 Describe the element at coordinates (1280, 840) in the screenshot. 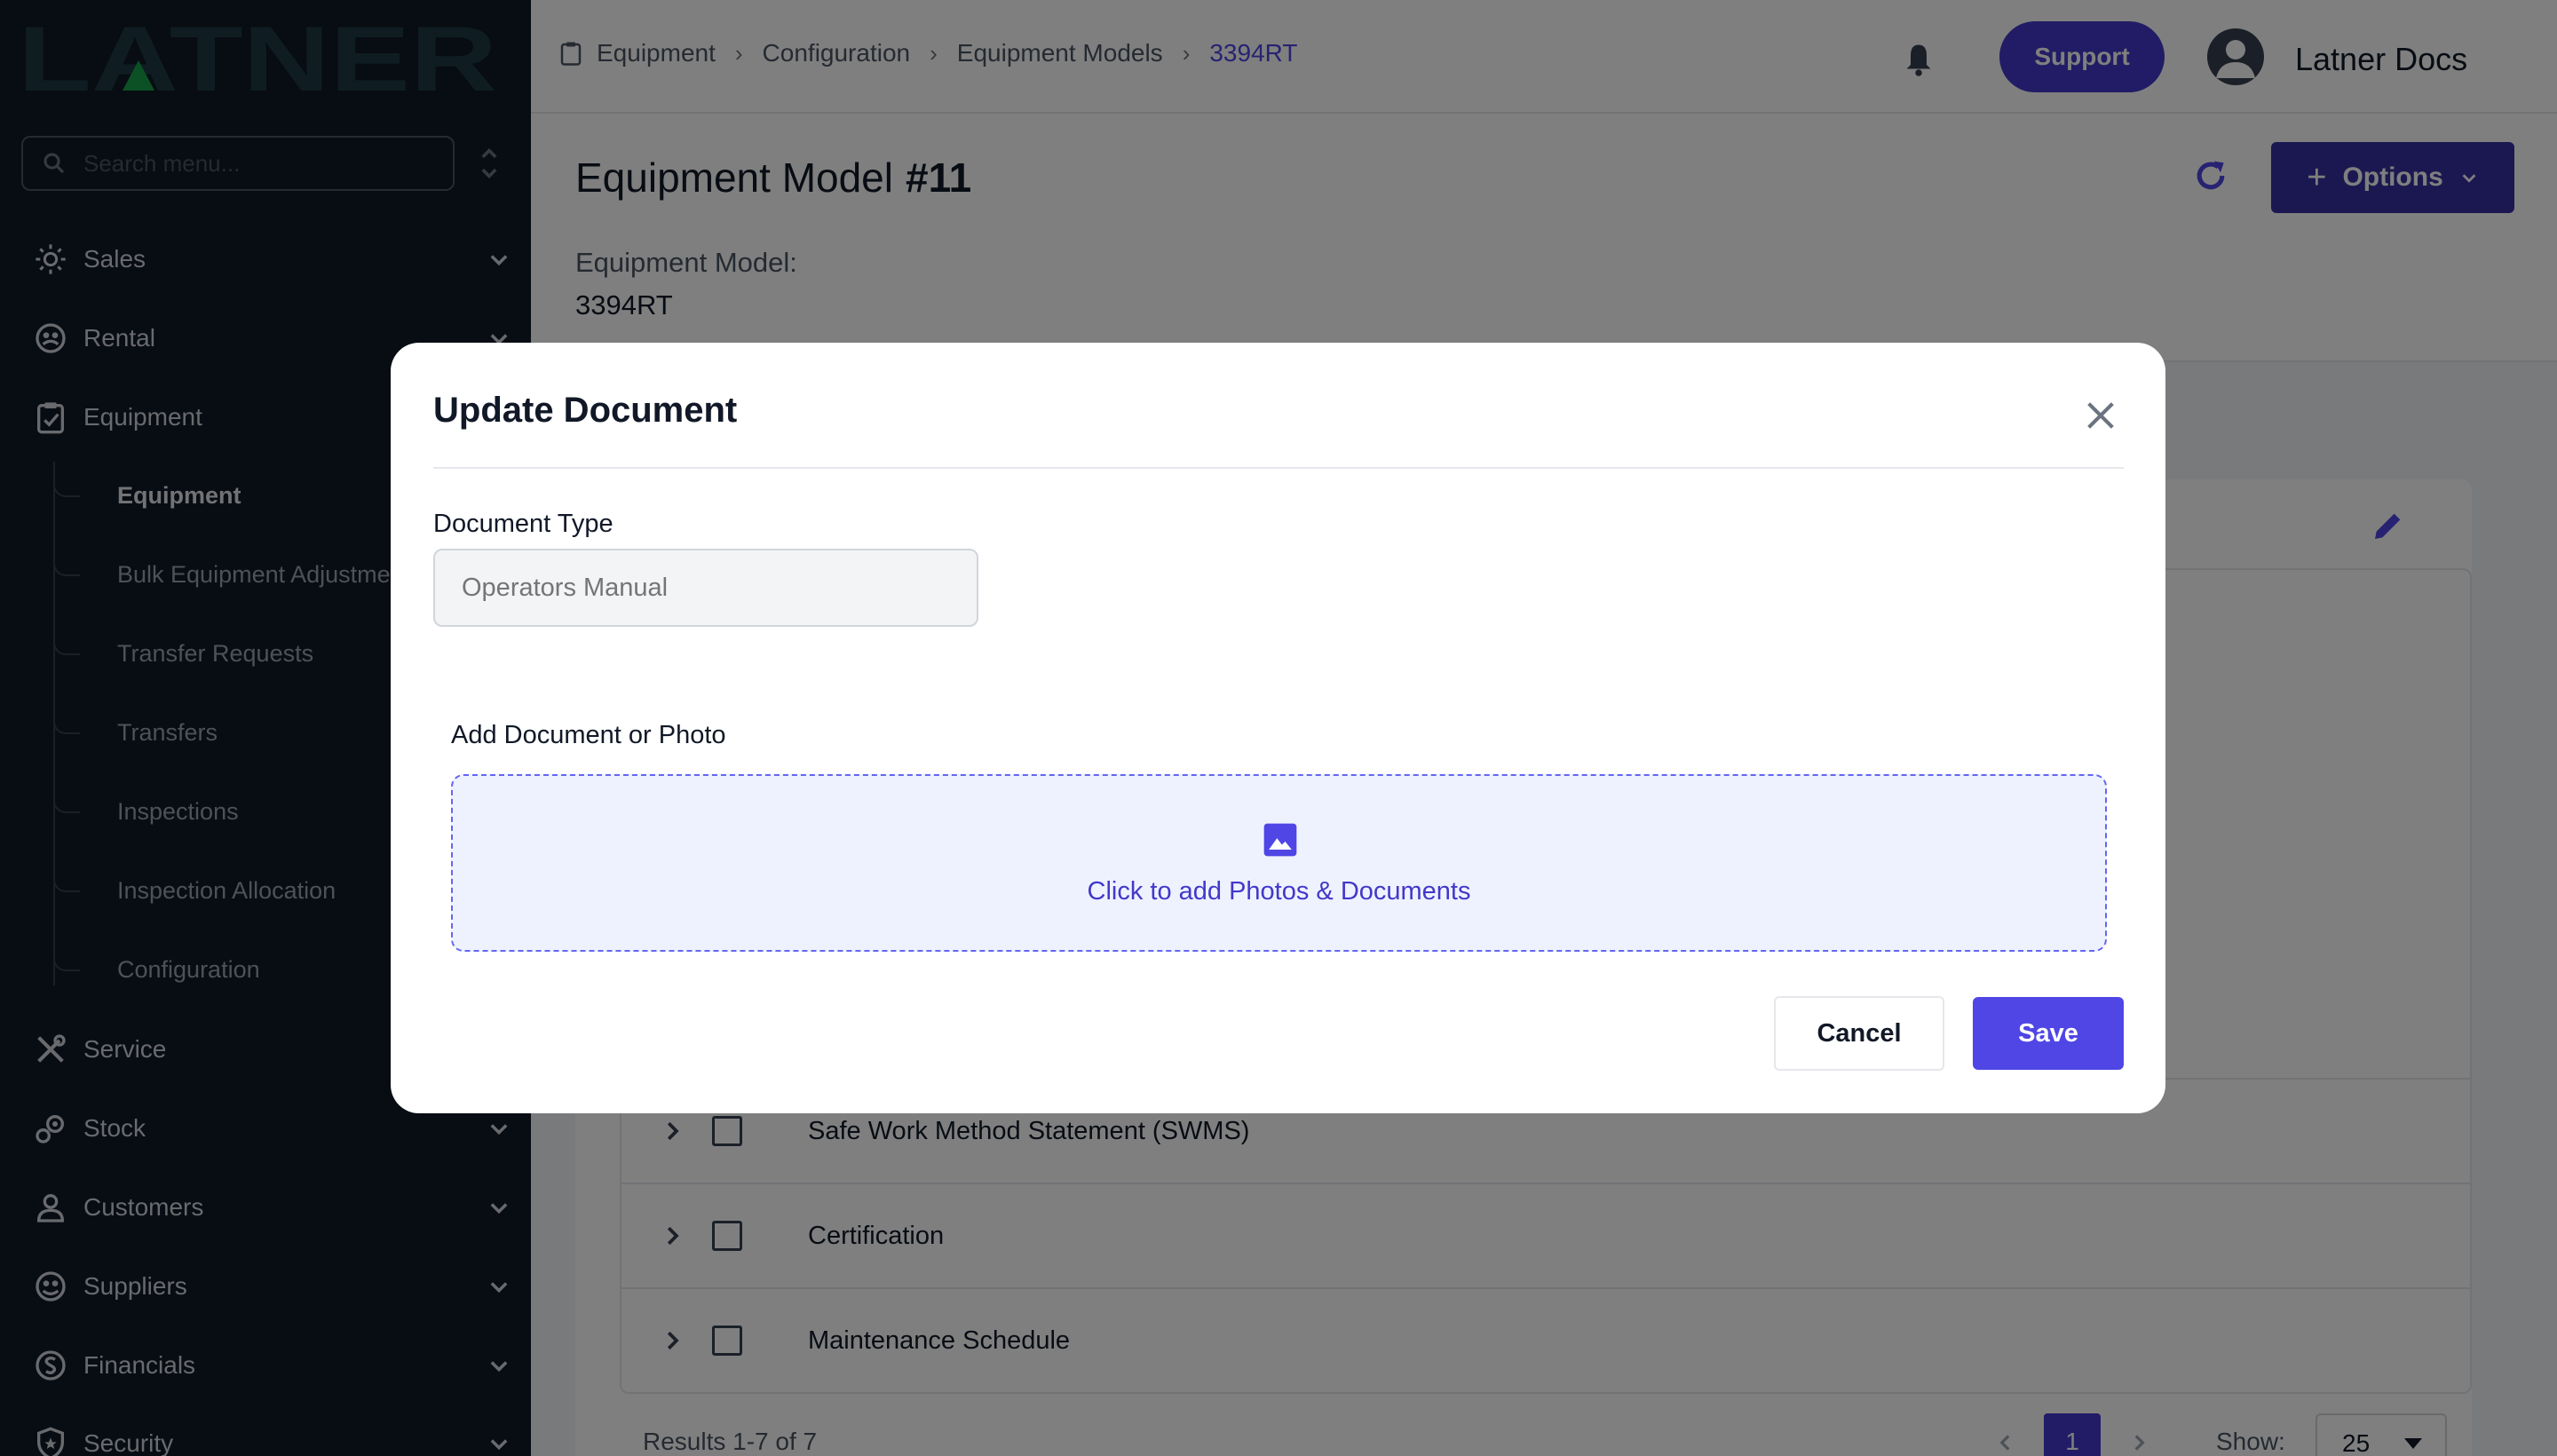

I see `image-icon` at that location.